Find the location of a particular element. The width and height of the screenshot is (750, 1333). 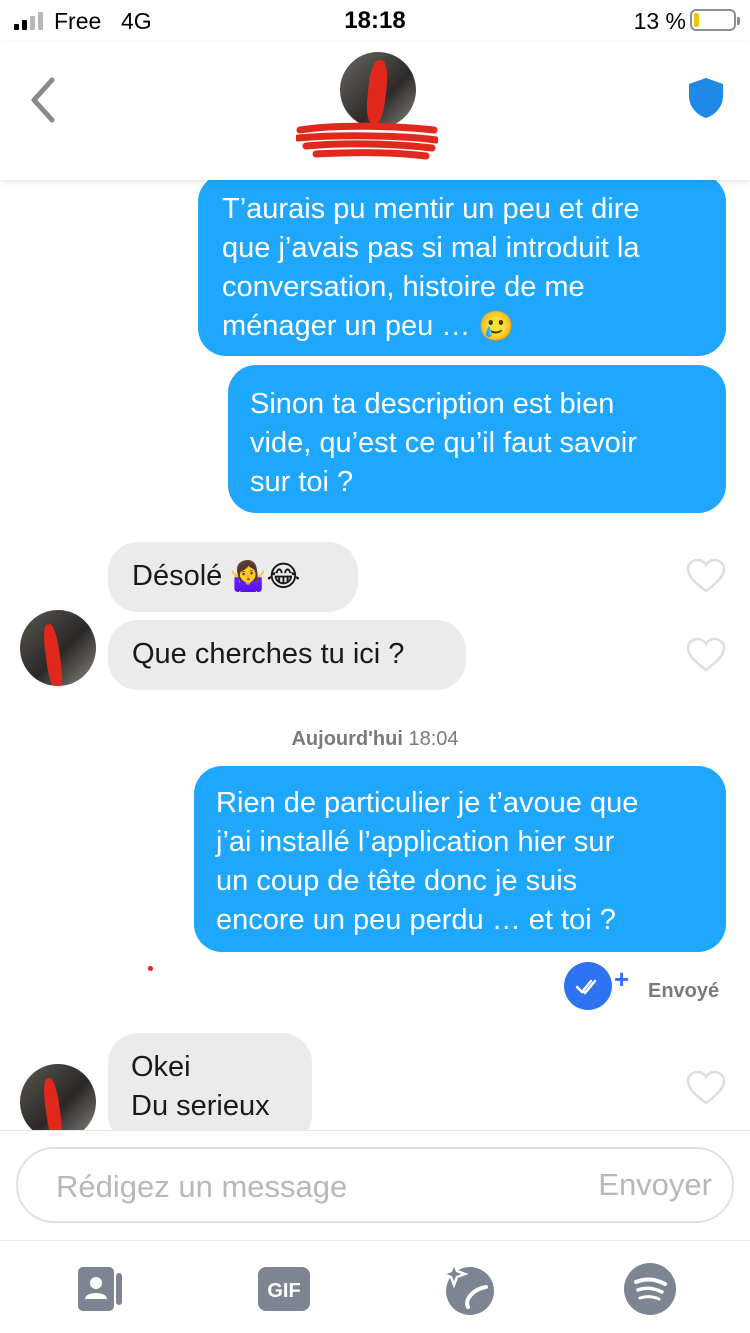

chevron-left-icon is located at coordinates (43, 100).